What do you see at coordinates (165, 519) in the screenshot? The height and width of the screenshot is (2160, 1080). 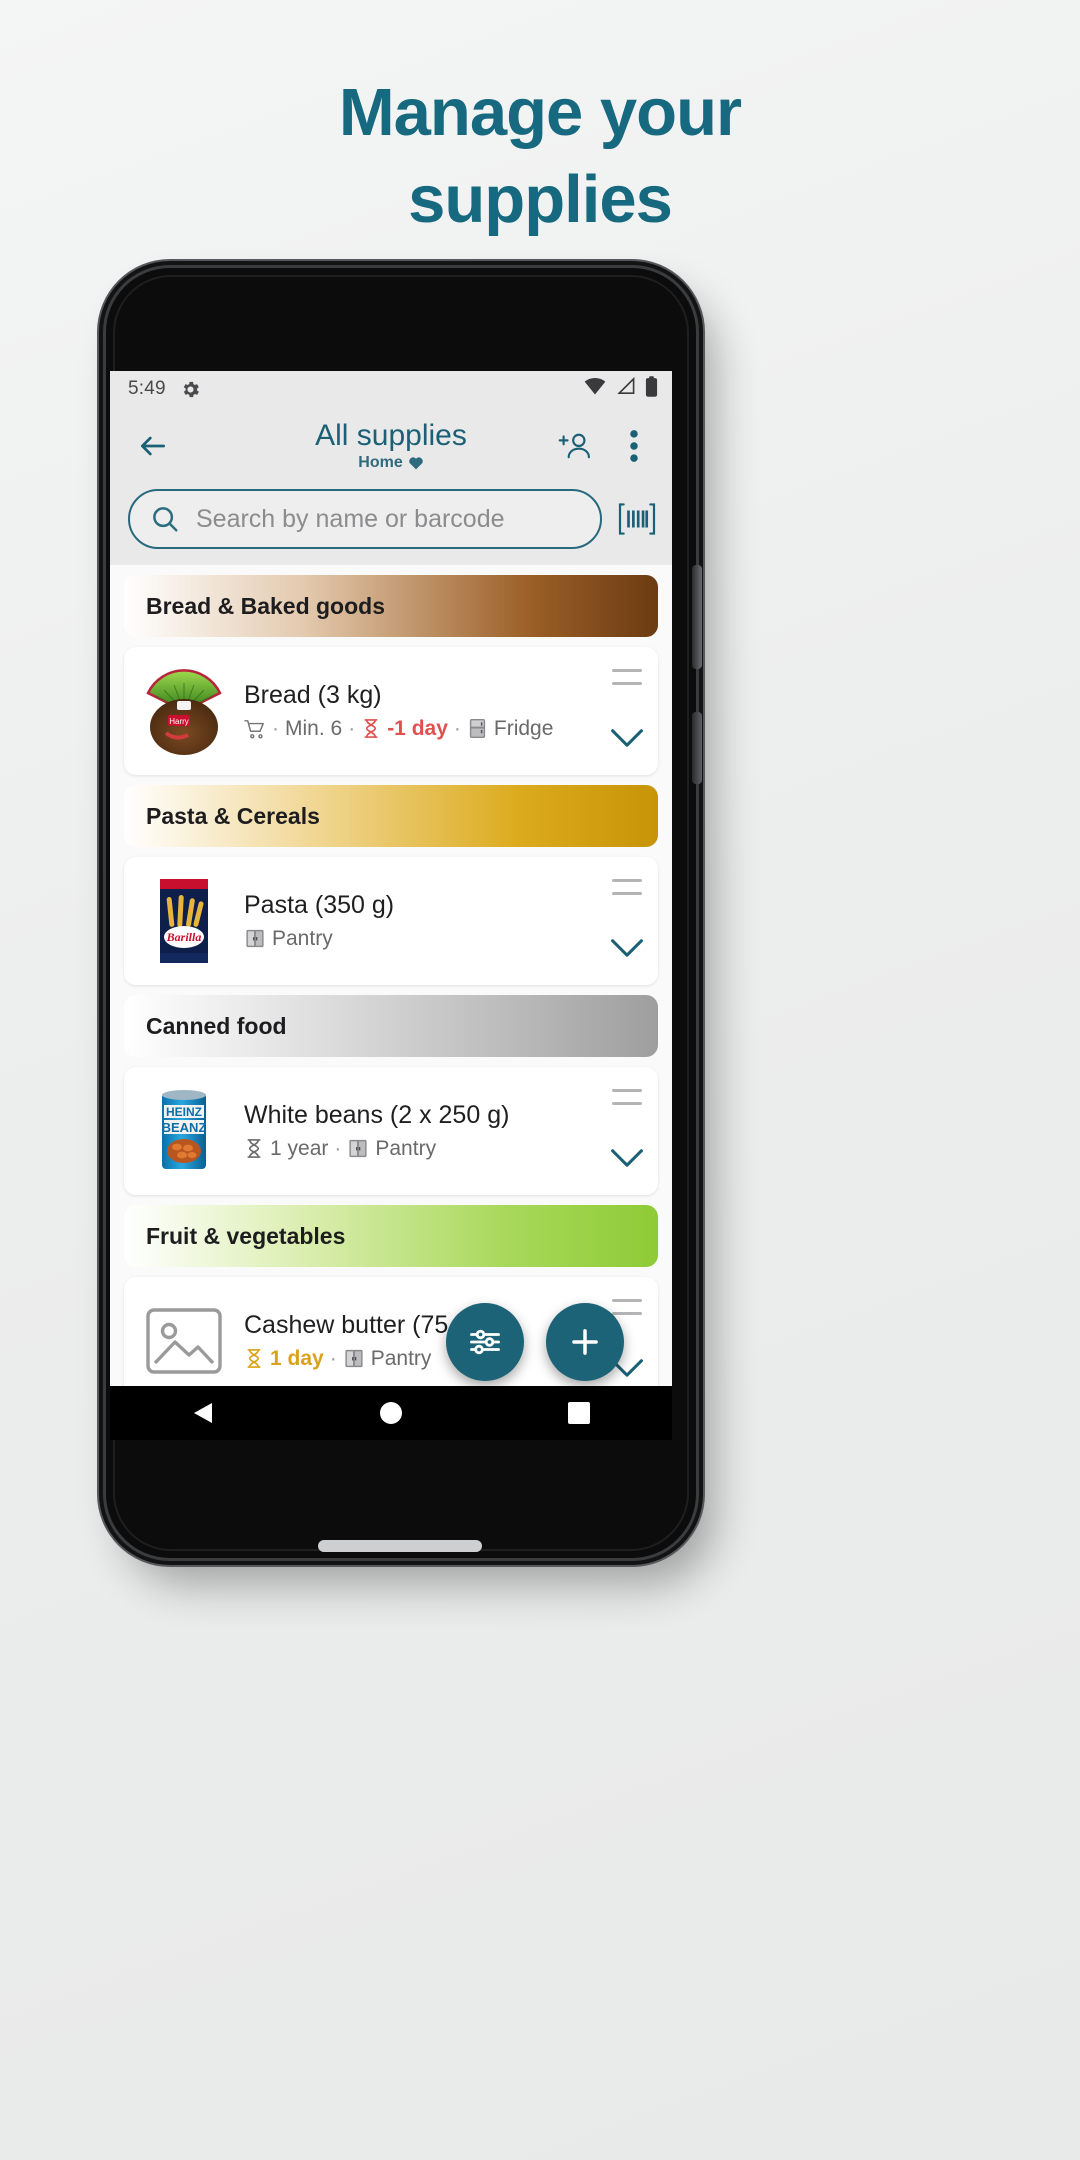 I see `search-icon` at bounding box center [165, 519].